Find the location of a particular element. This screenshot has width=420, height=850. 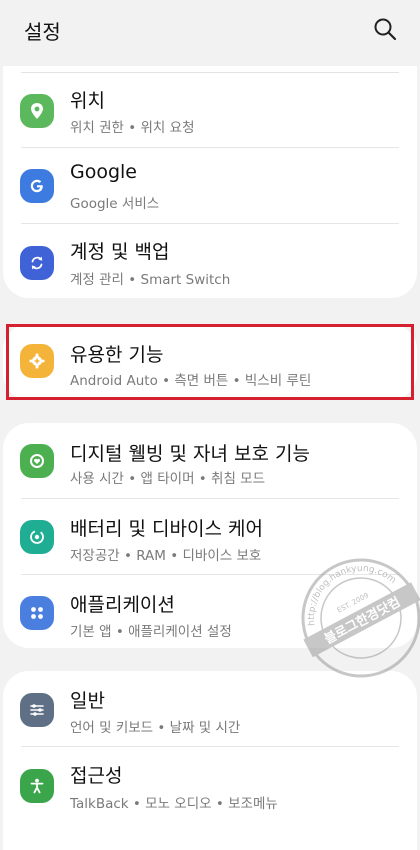

settings-item-accessibility: 접근성 TalkBack • 모노 오디오 • 보조메뉴 is located at coordinates (210, 785).